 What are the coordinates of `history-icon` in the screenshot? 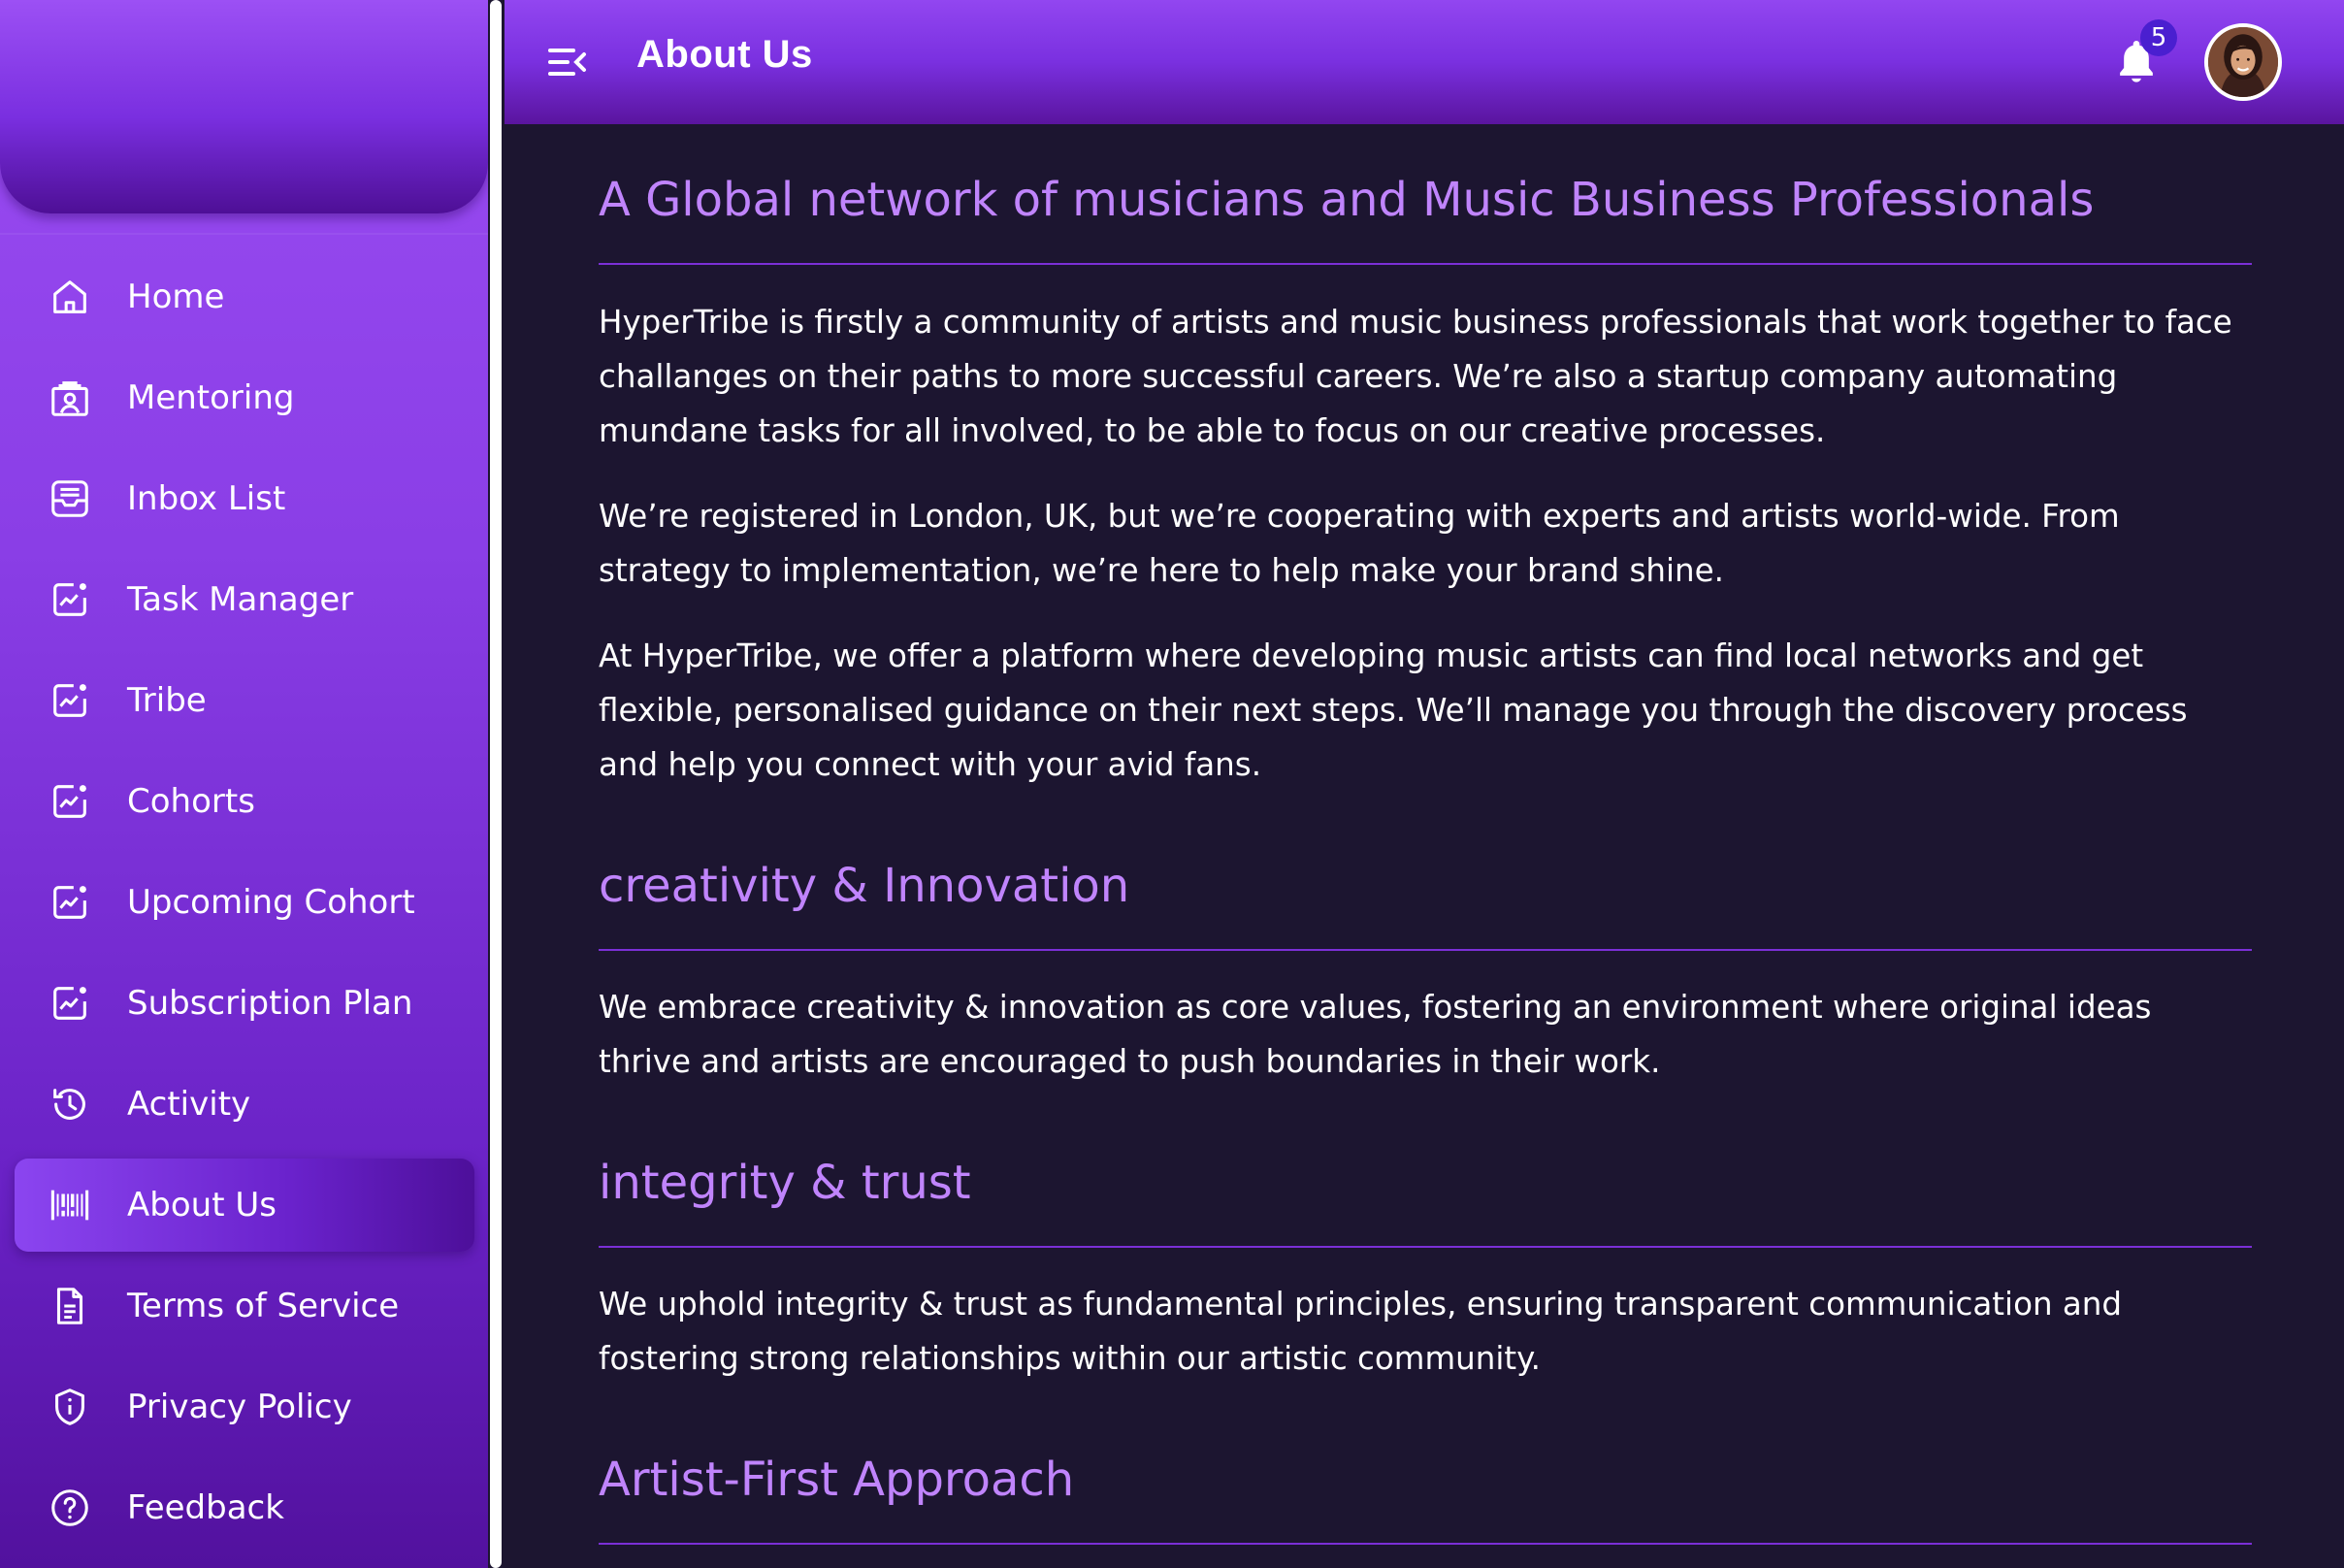 It's located at (70, 1104).